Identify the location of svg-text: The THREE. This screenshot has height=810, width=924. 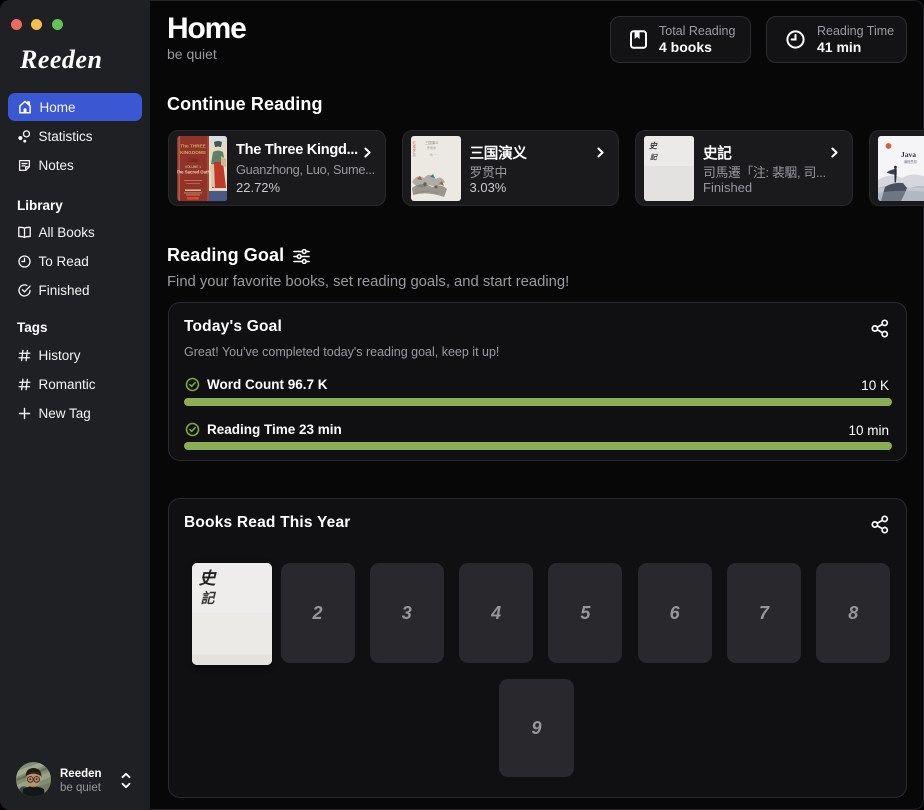
(193, 146).